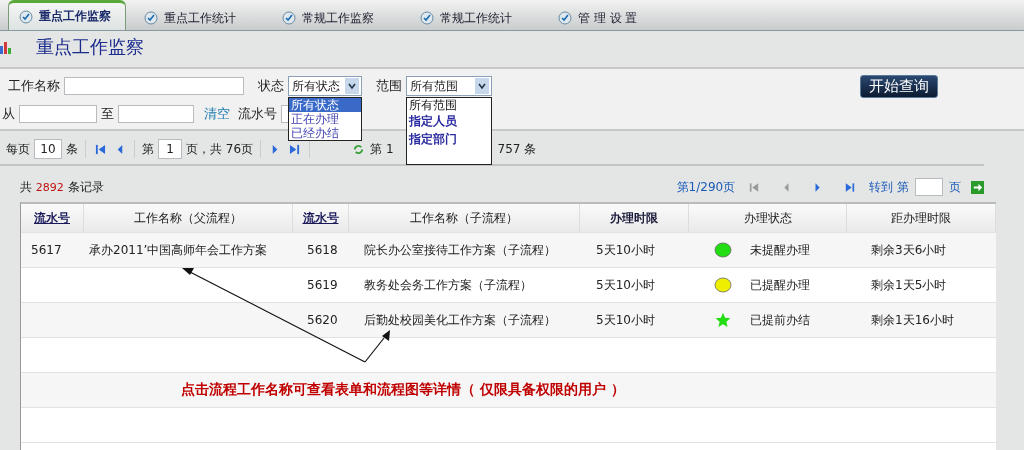  Describe the element at coordinates (322, 250) in the screenshot. I see `table-cell: 5618` at that location.